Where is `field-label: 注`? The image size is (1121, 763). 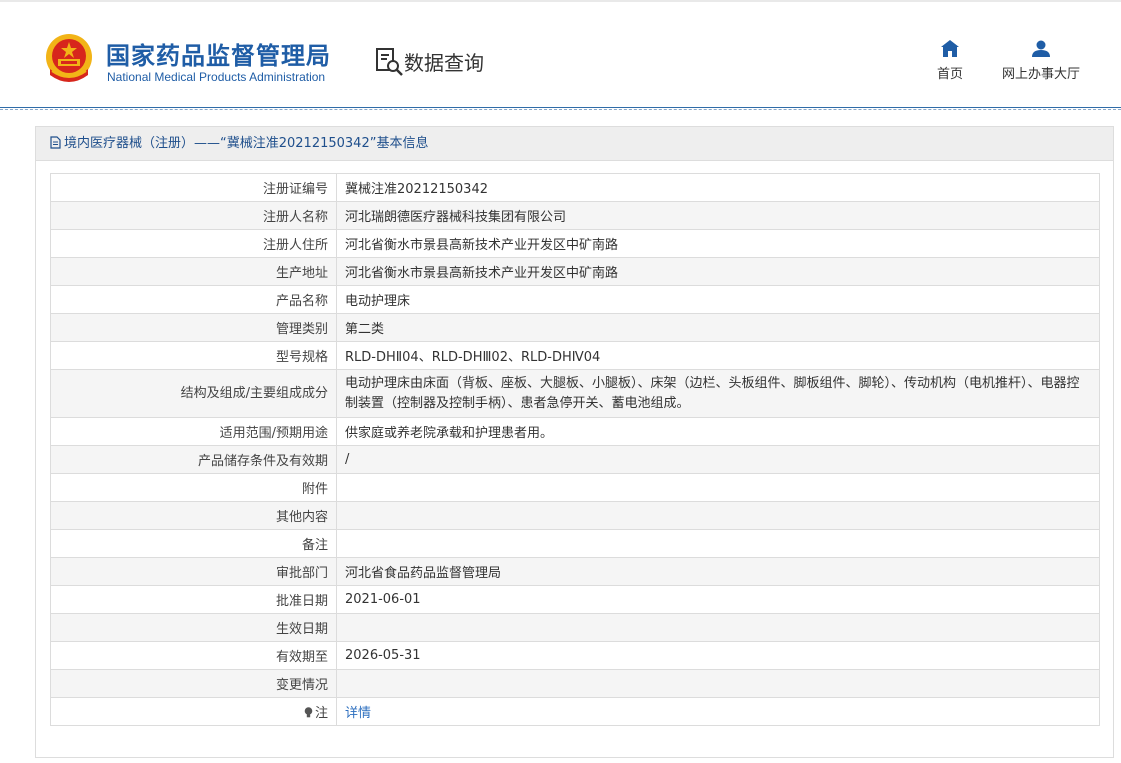 field-label: 注 is located at coordinates (193, 711).